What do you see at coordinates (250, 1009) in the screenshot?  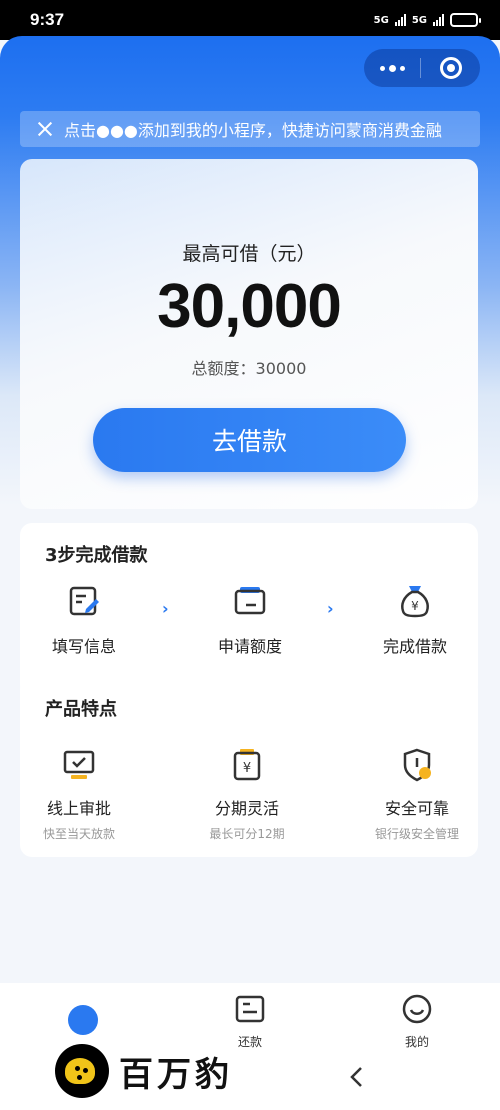 I see `repay-card-icon` at bounding box center [250, 1009].